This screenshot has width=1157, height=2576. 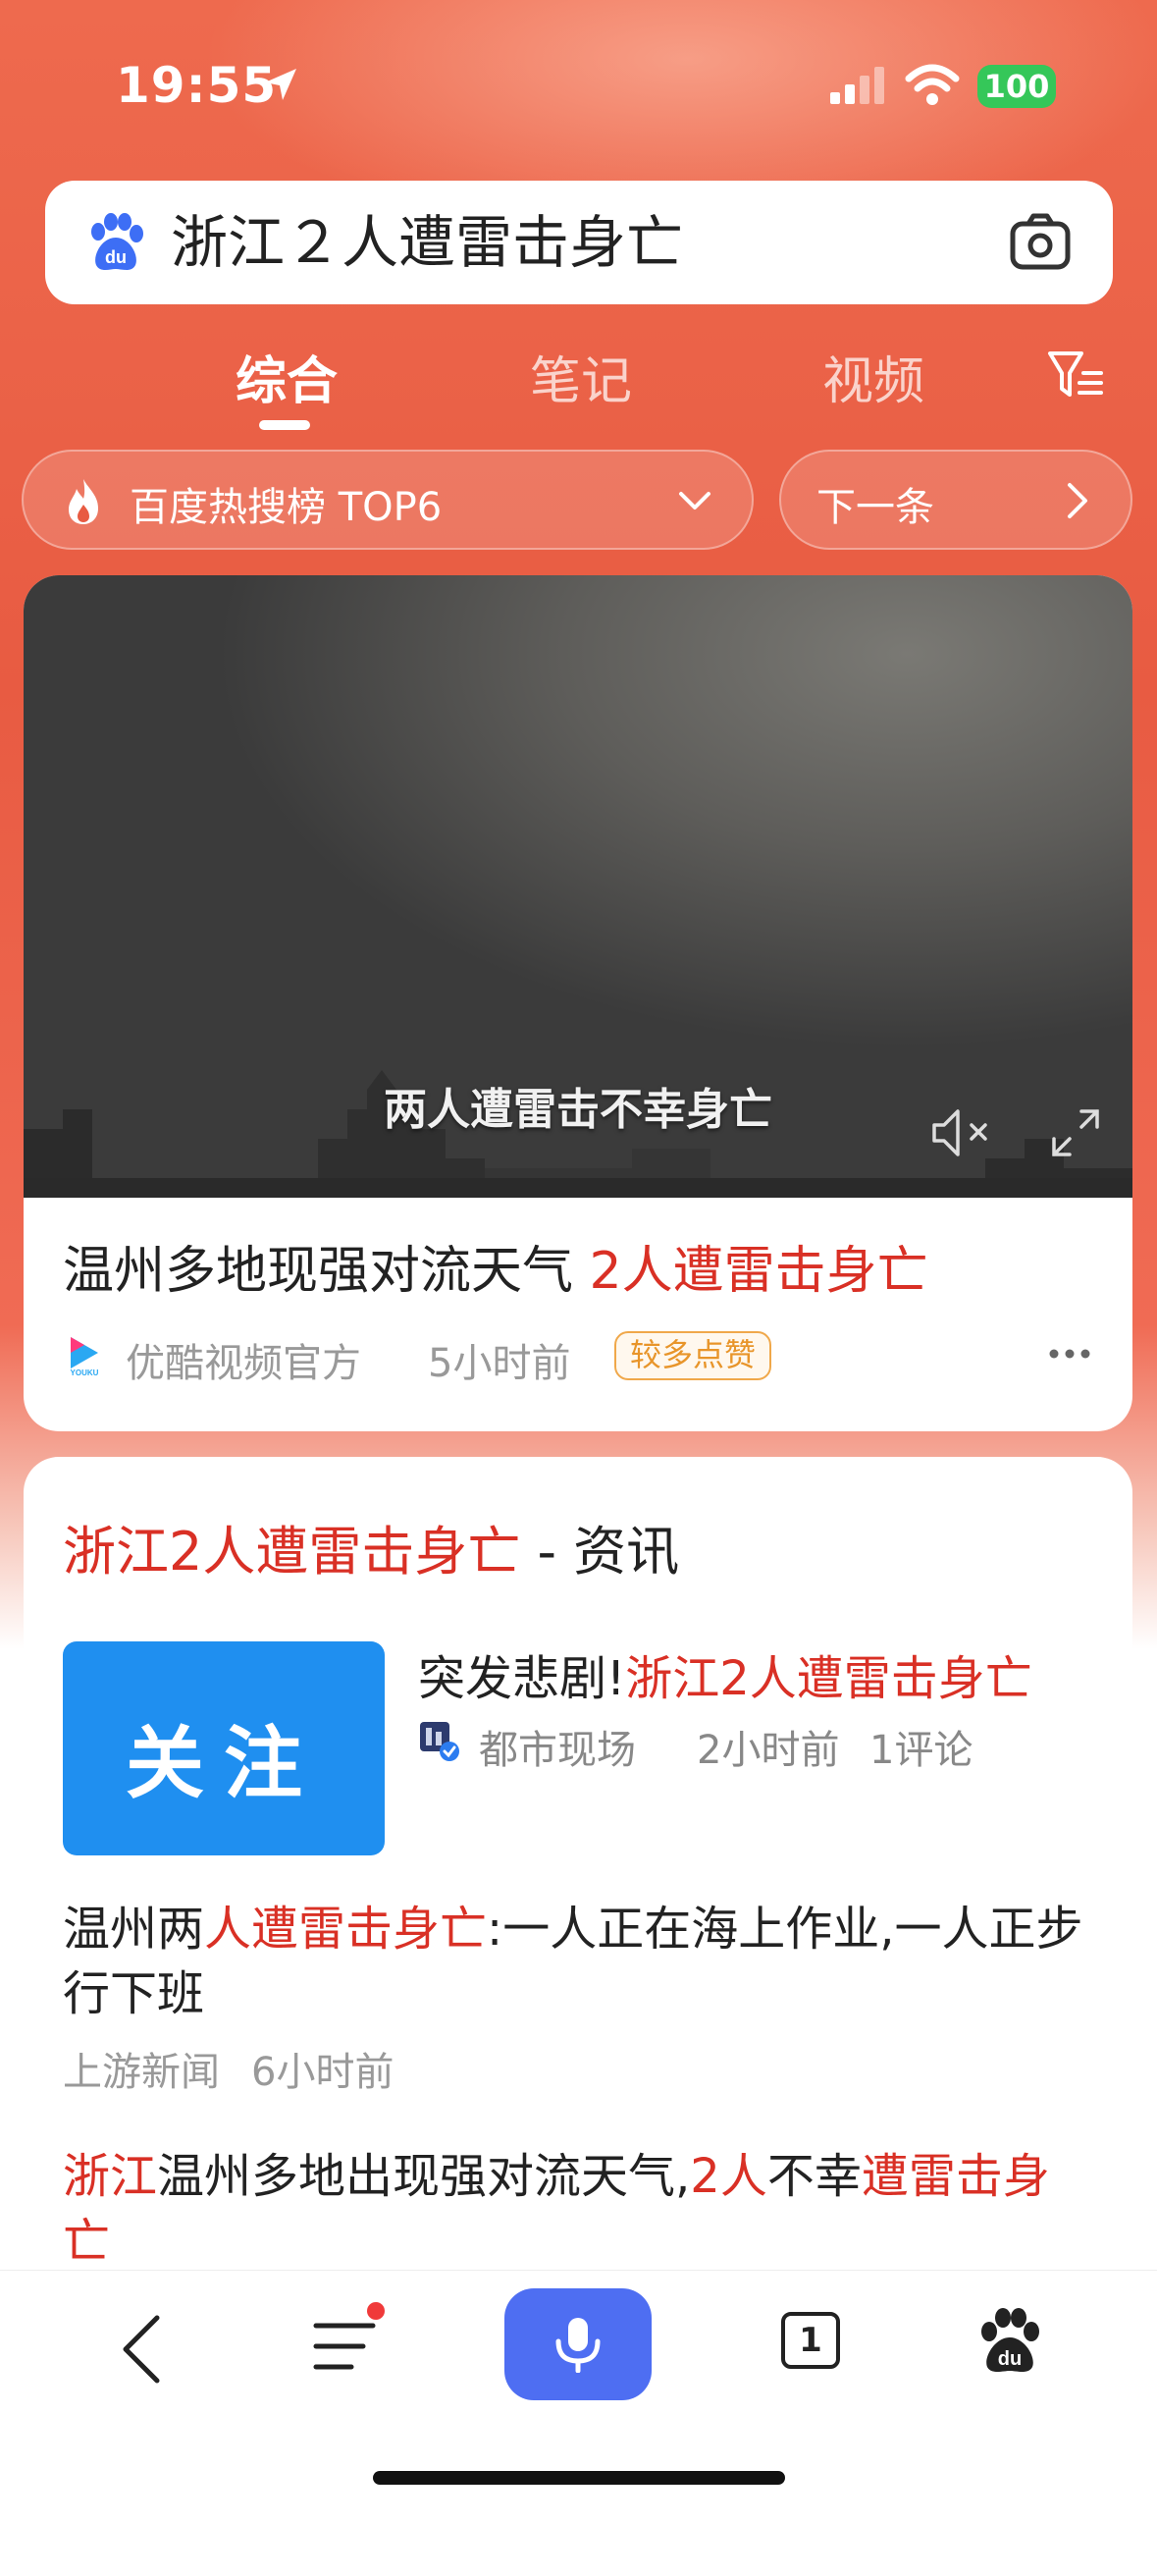 I want to click on tab-video: 视频, so click(x=873, y=376).